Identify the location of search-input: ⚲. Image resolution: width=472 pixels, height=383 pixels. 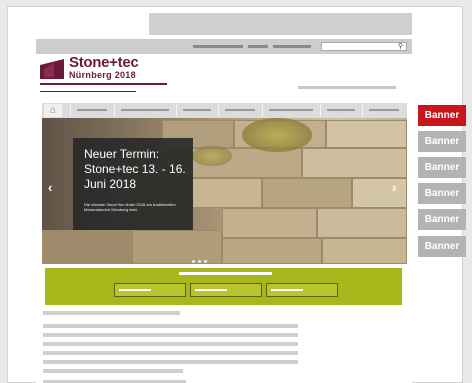
(364, 46).